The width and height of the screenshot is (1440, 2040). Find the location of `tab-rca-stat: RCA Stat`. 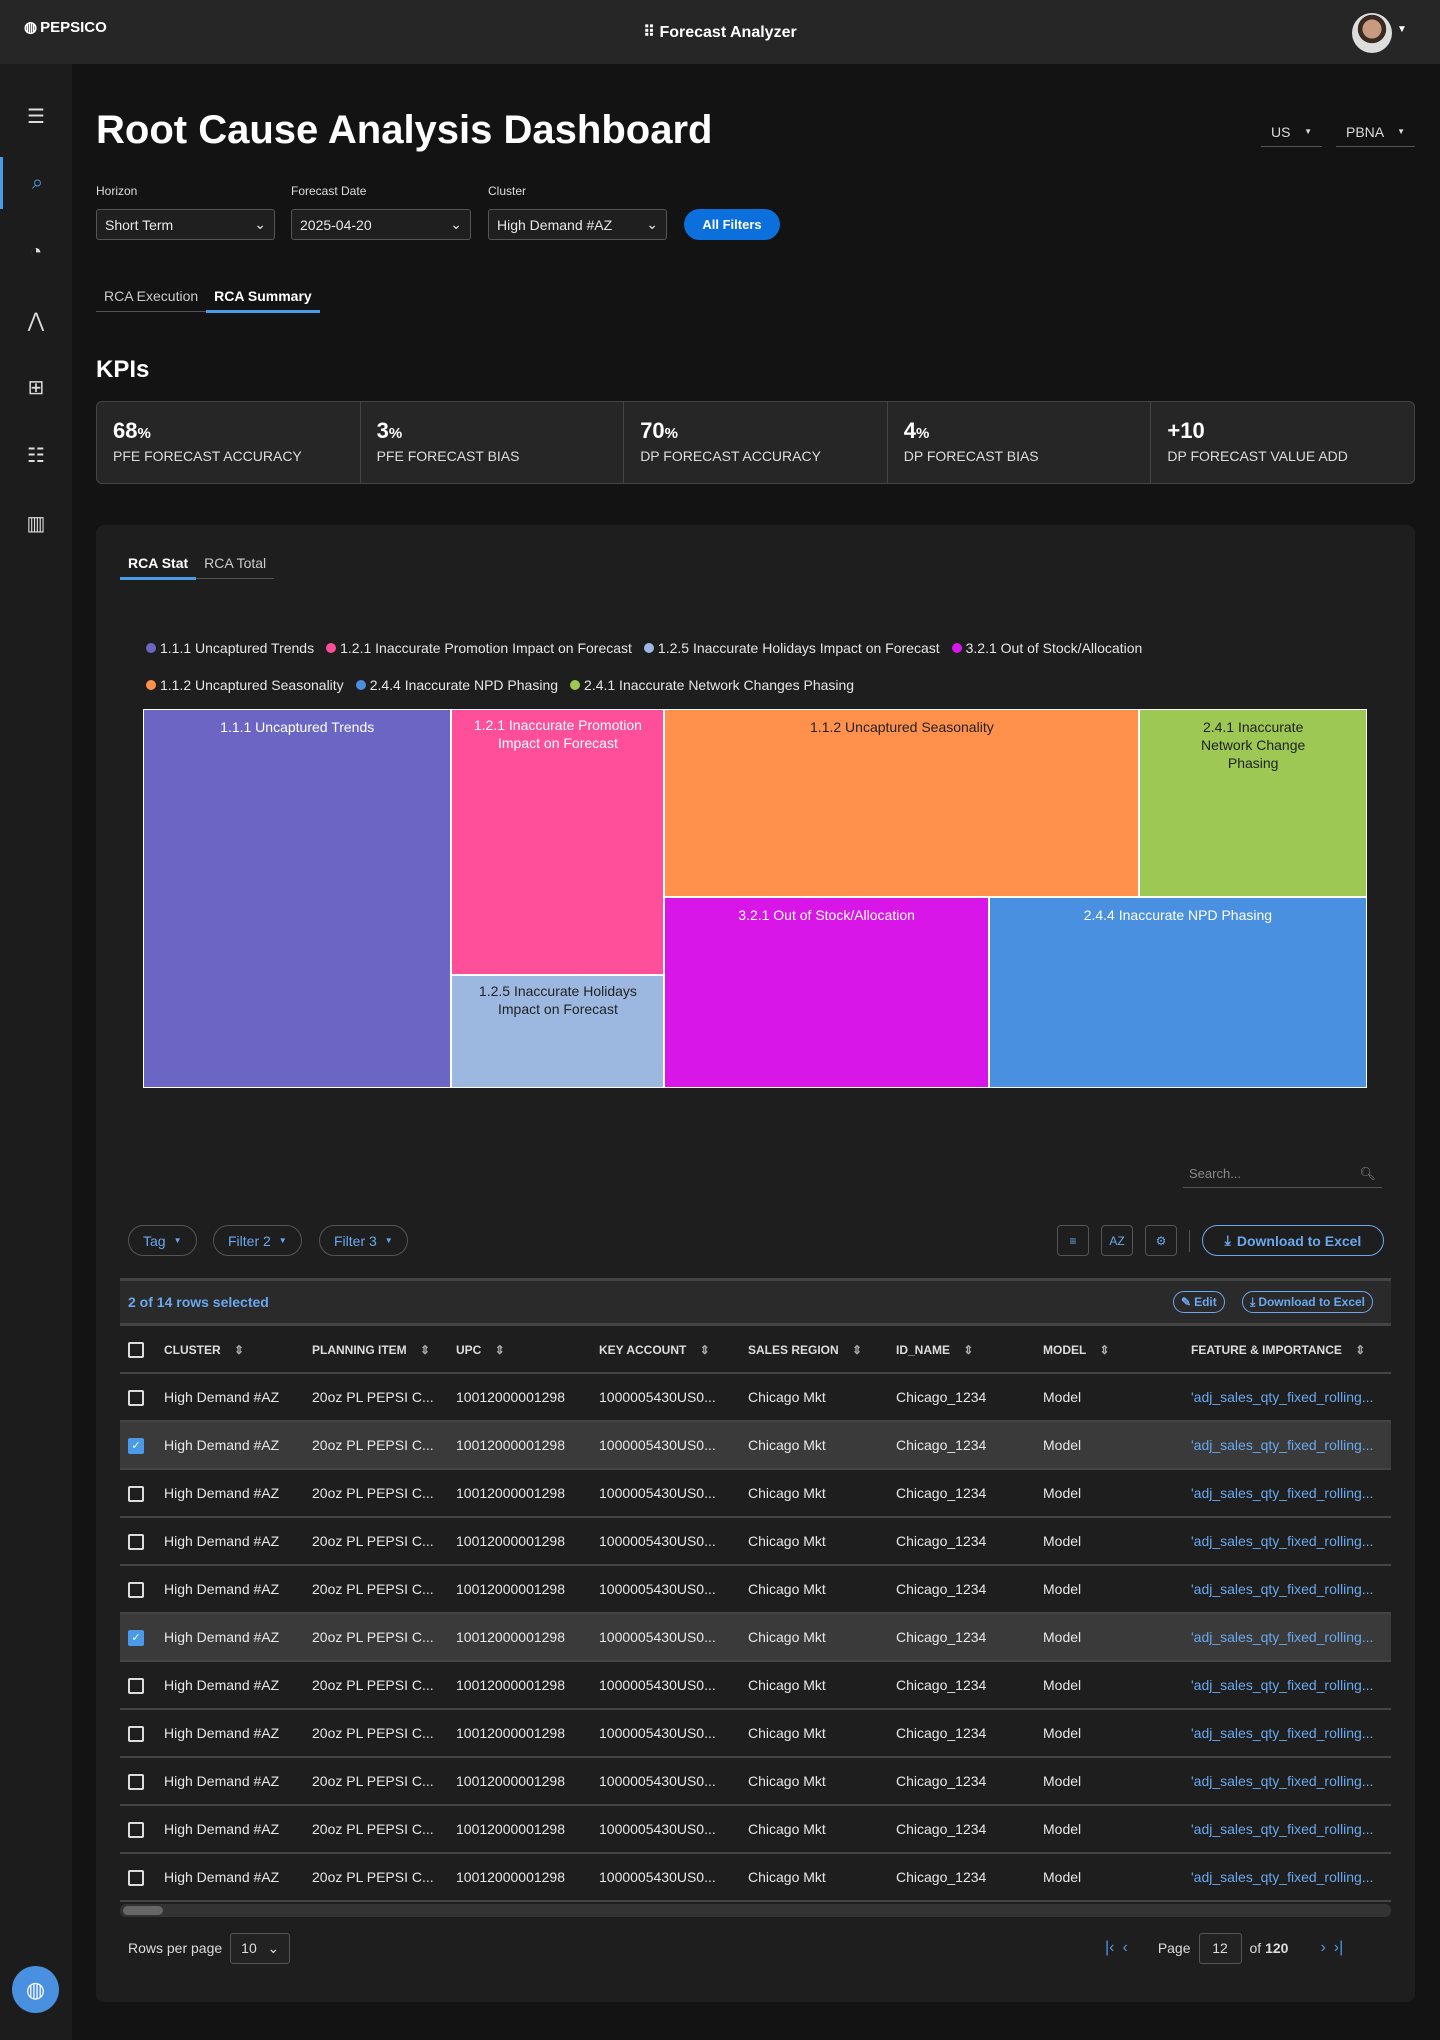

tab-rca-stat: RCA Stat is located at coordinates (158, 567).